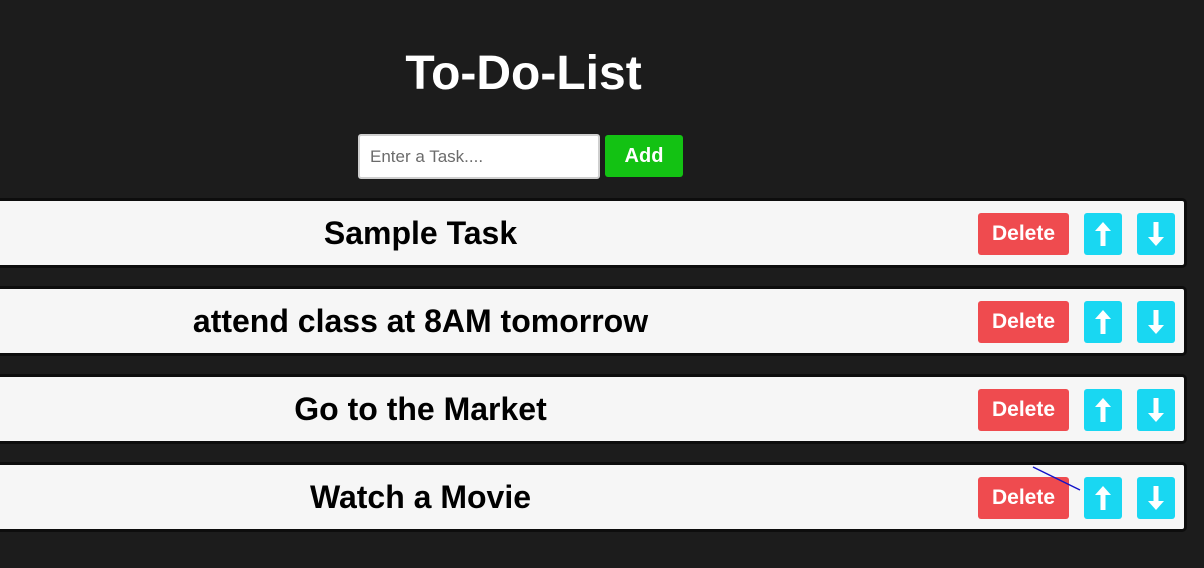 Image resolution: width=1204 pixels, height=568 pixels. What do you see at coordinates (420, 497) in the screenshot?
I see `task-text: Watch a Movie` at bounding box center [420, 497].